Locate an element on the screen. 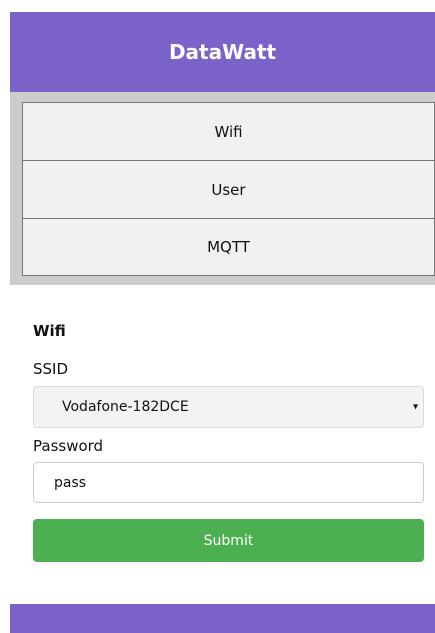  form-title: Wifi is located at coordinates (49, 331).